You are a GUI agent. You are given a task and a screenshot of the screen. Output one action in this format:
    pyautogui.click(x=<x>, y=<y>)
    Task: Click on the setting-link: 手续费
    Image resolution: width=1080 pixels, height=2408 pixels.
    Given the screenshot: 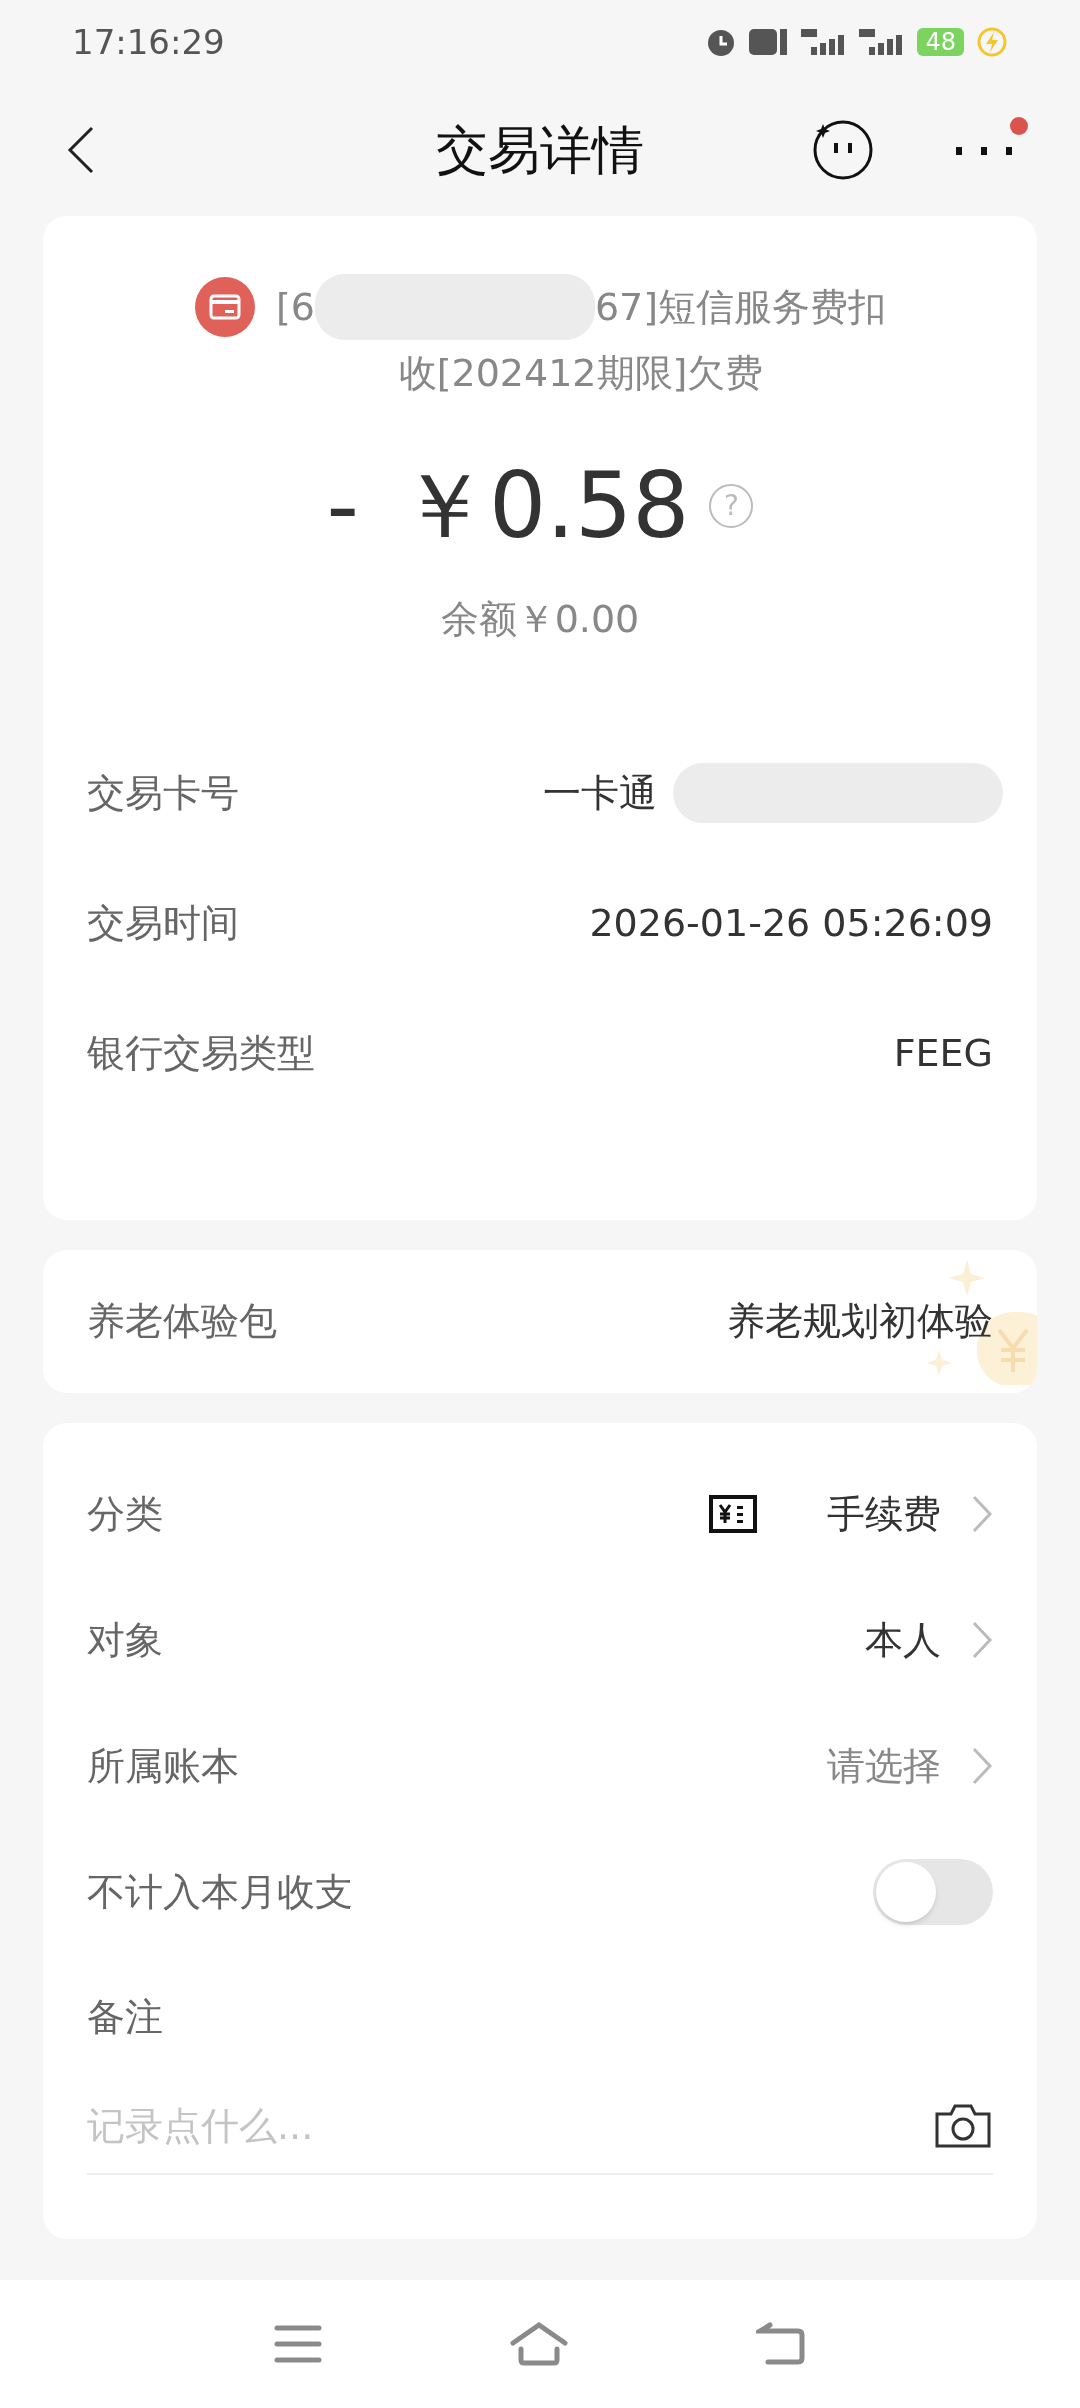 What is the action you would take?
    pyautogui.click(x=851, y=1514)
    